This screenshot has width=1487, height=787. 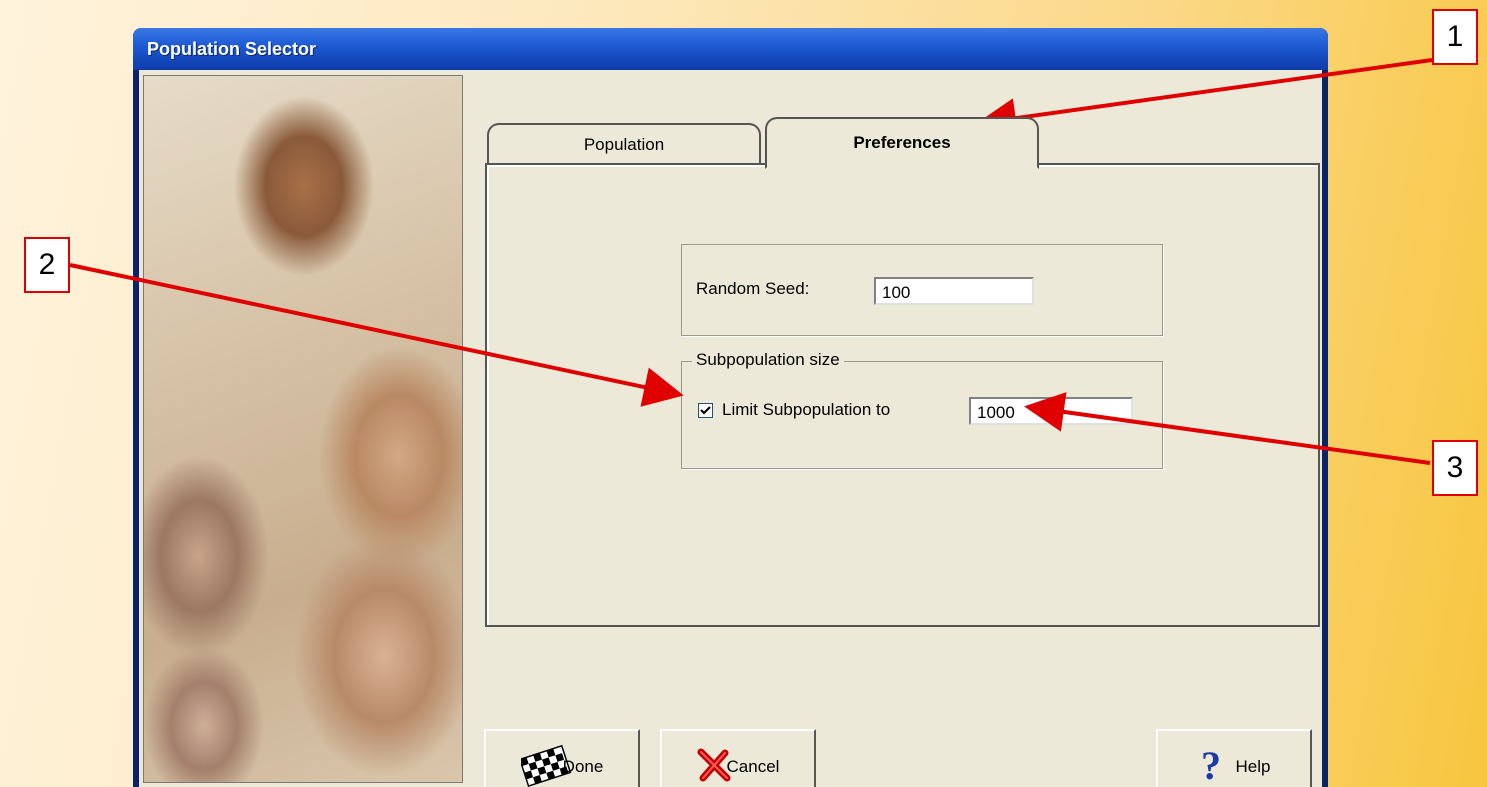 I want to click on checkmark-icon, so click(x=705, y=410).